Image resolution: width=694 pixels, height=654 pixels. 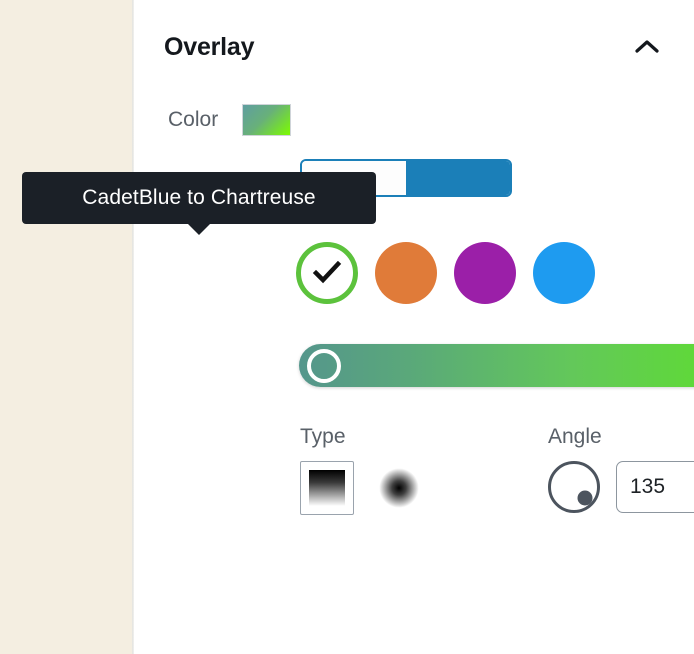 I want to click on linear-gradient-icon, so click(x=327, y=488).